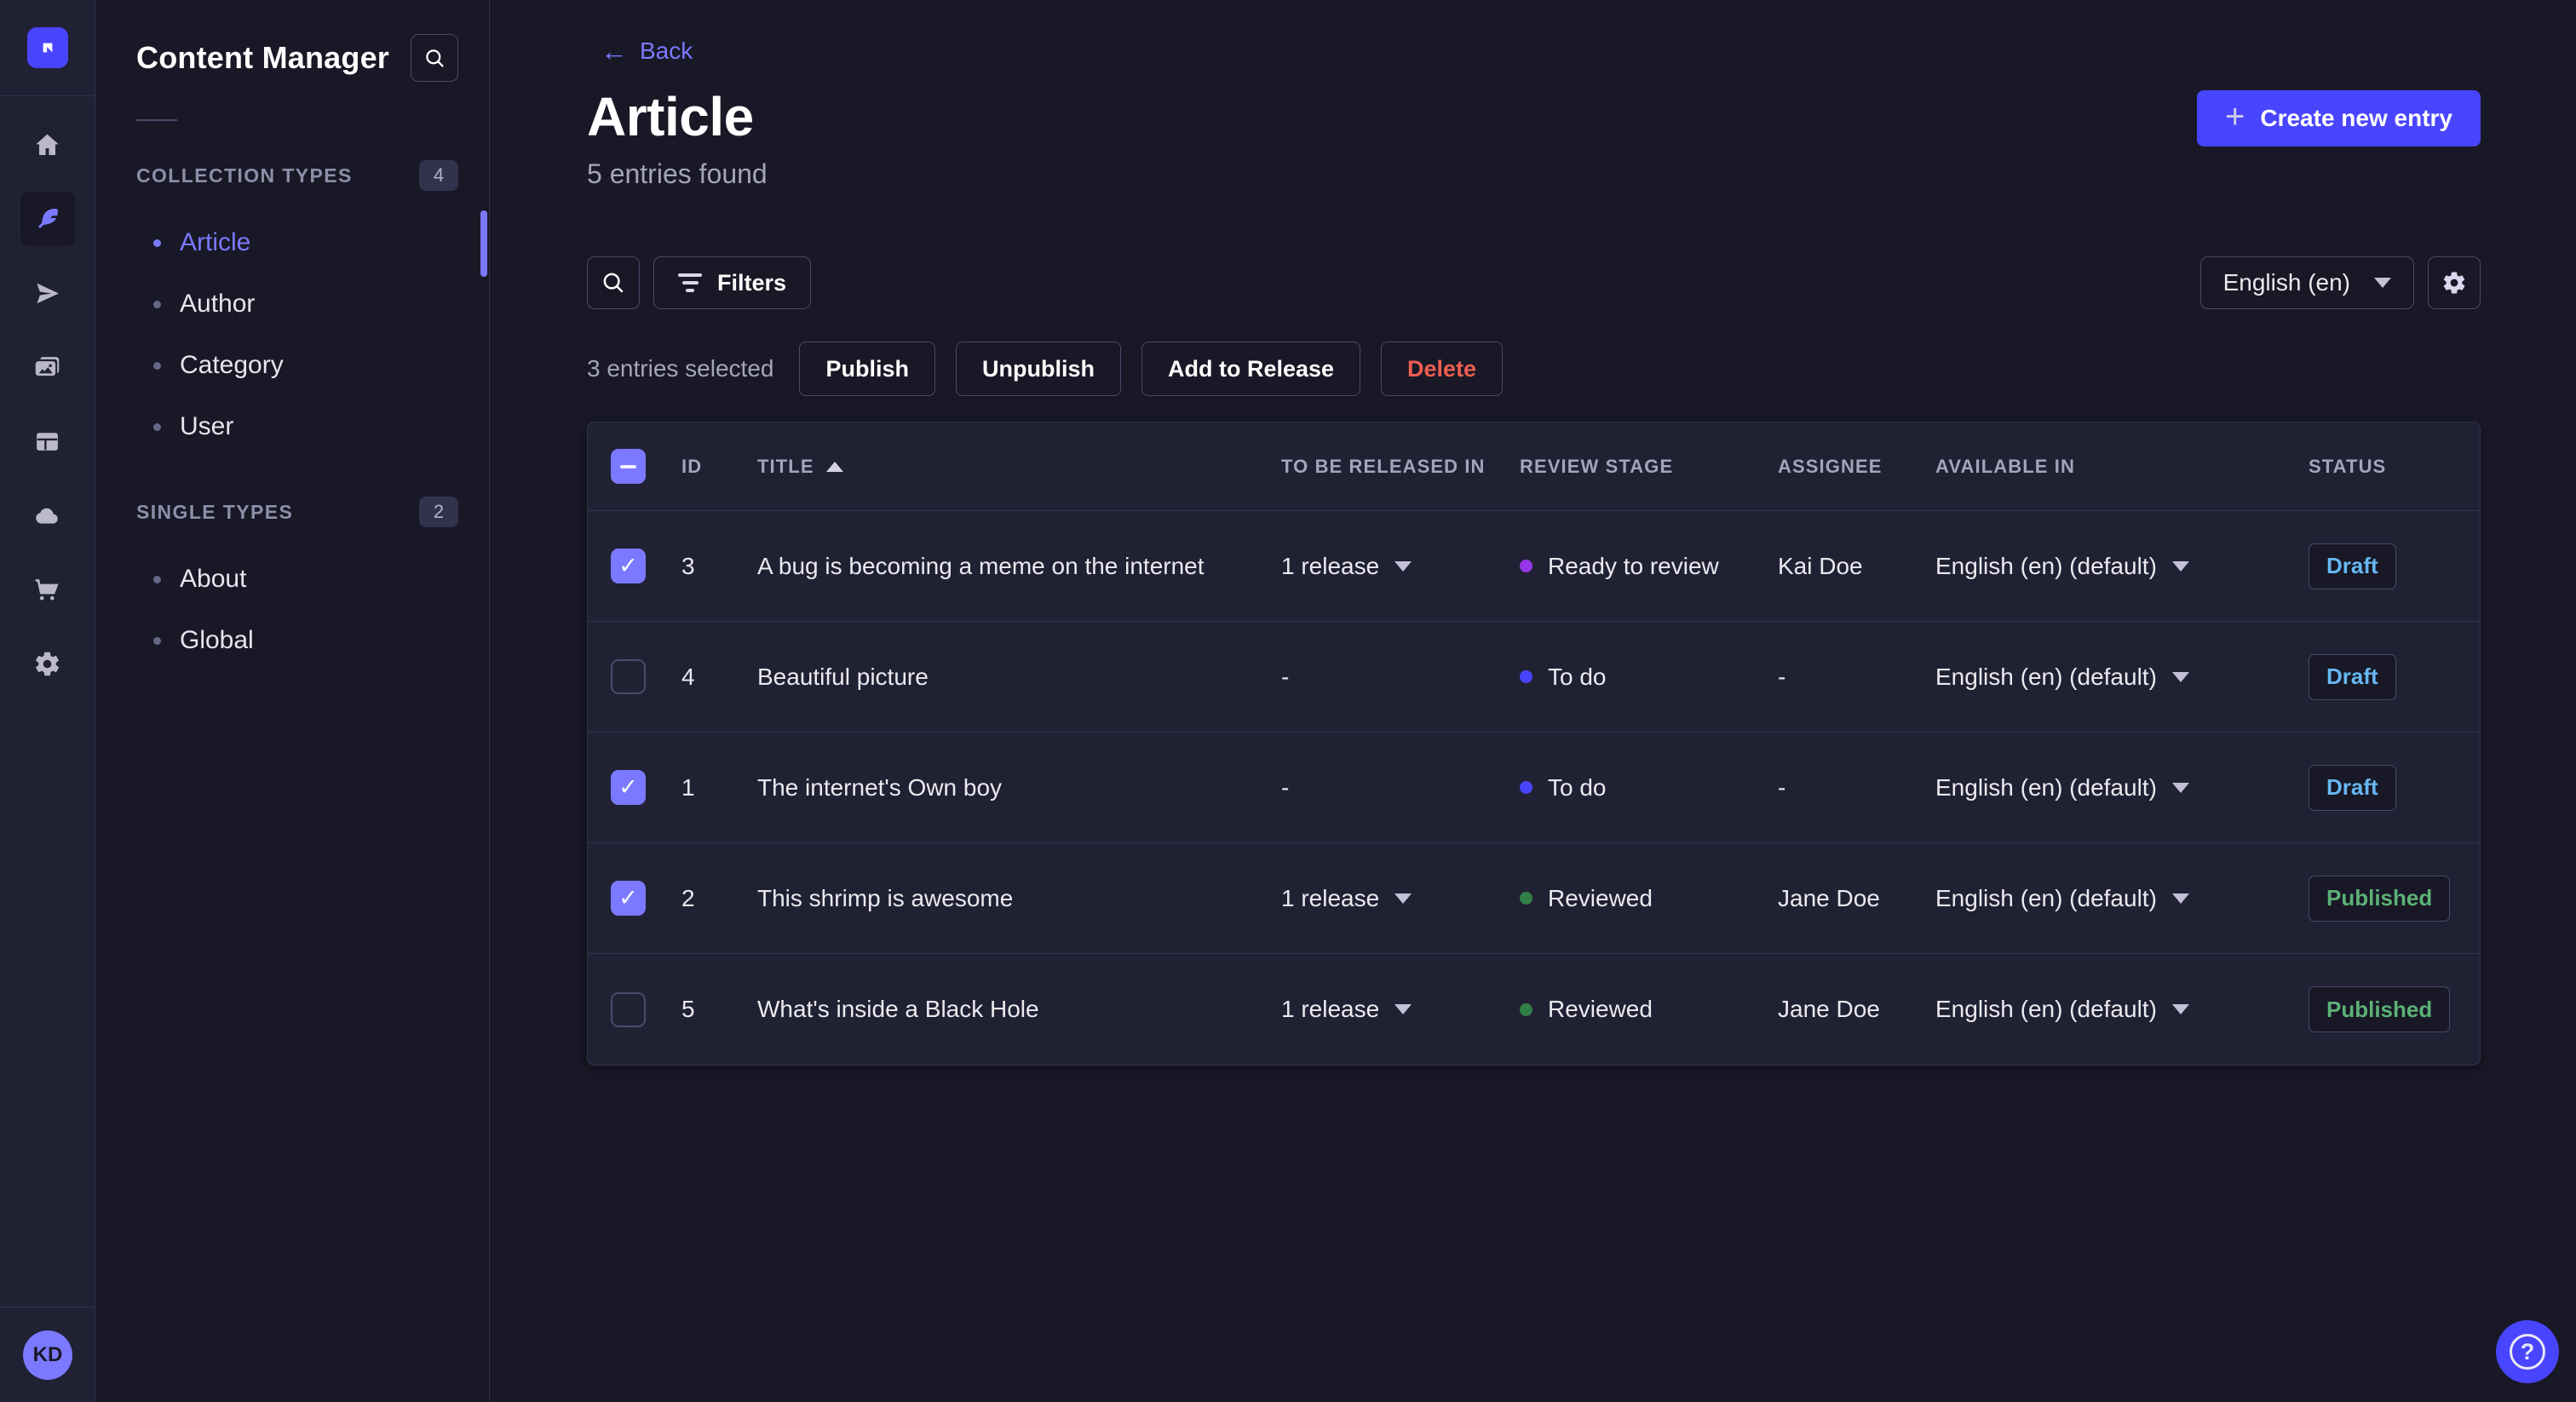 Image resolution: width=2576 pixels, height=1402 pixels. What do you see at coordinates (678, 173) in the screenshot?
I see `entries-count: 5 entries found` at bounding box center [678, 173].